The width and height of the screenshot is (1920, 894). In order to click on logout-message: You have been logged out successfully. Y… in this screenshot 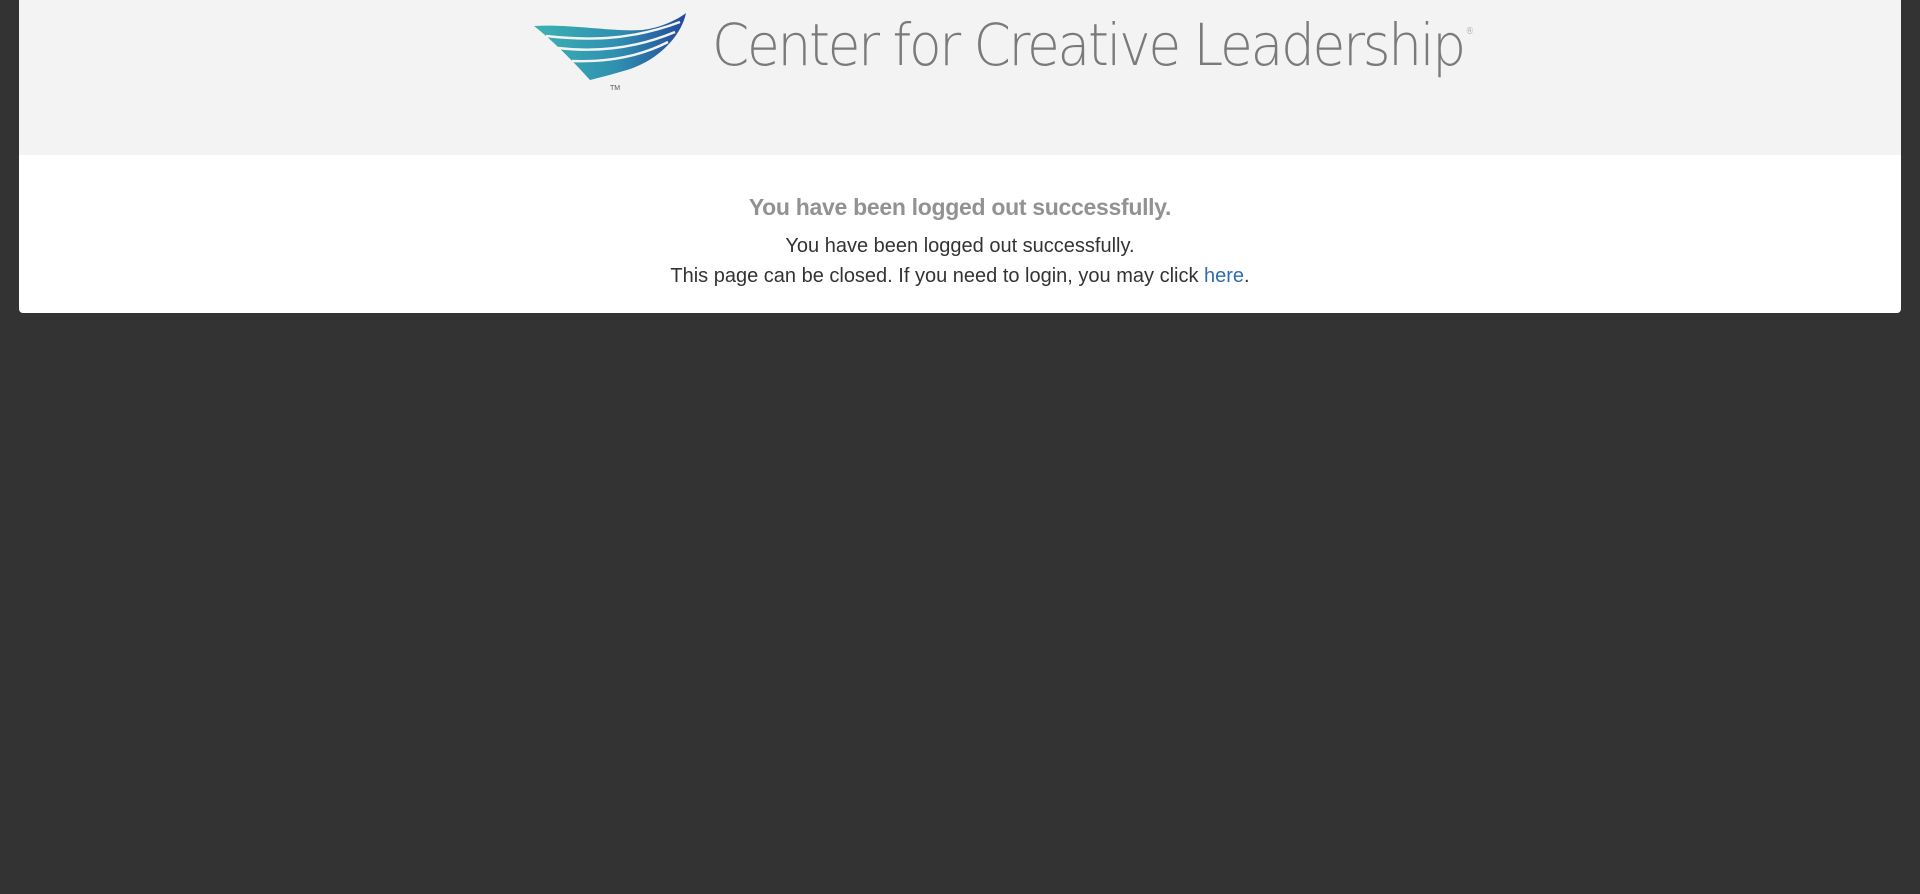, I will do `click(960, 223)`.